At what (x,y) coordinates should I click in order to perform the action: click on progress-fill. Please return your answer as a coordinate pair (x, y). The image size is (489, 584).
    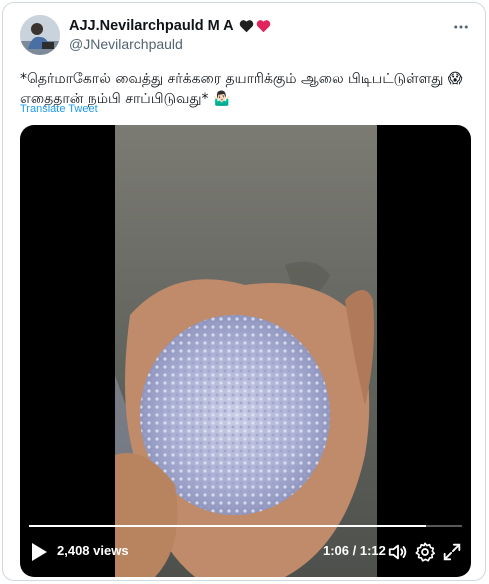
    Looking at the image, I should click on (228, 526).